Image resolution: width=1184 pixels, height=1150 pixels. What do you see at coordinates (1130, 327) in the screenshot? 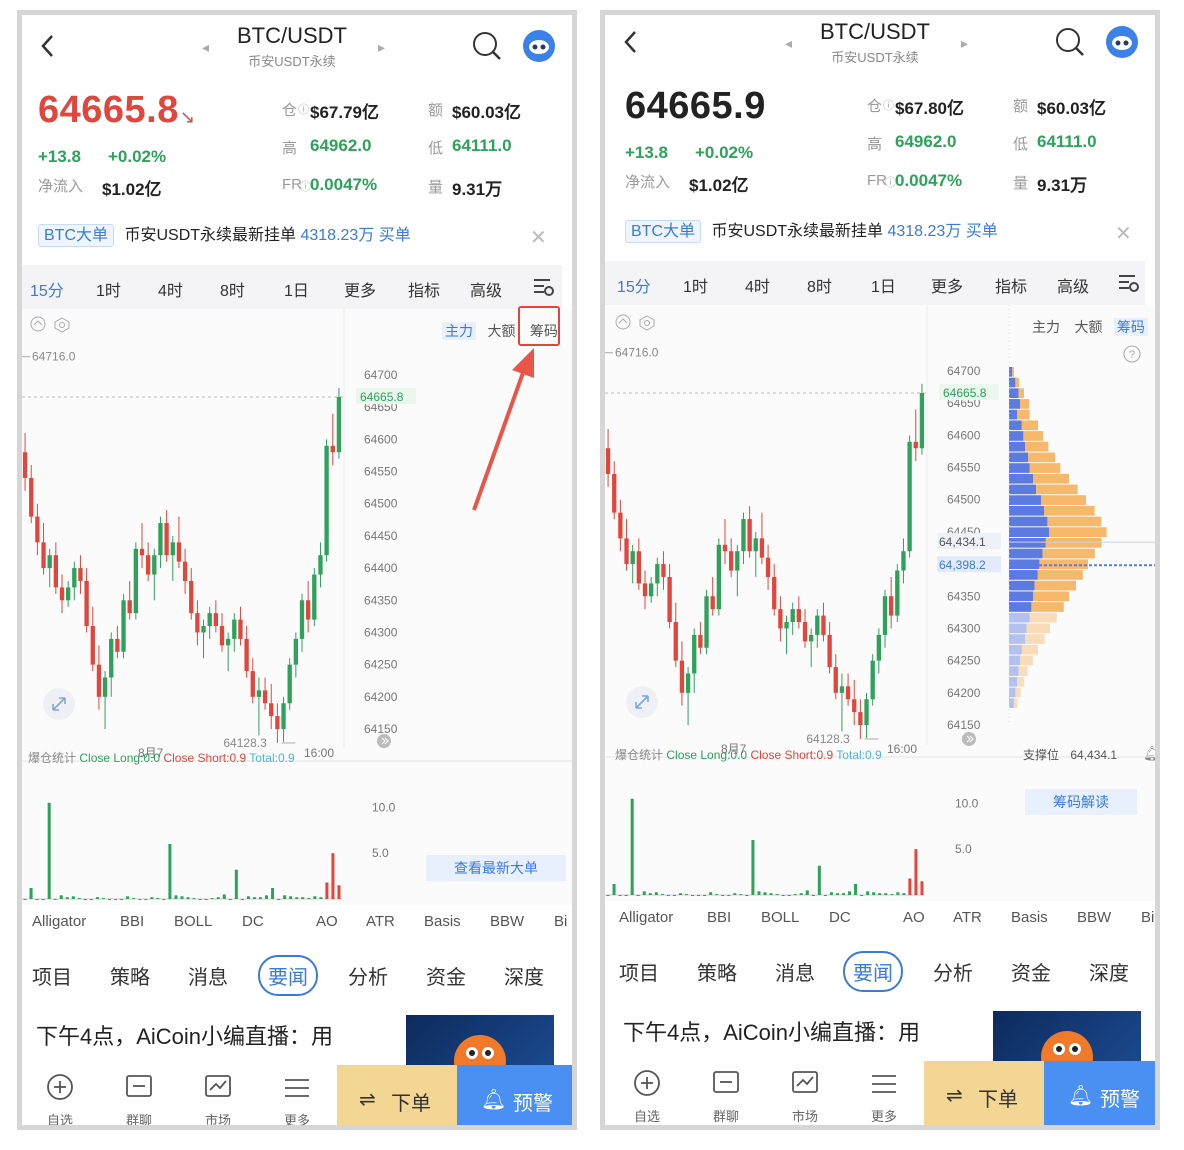
I see `mode-chips: 筹码` at bounding box center [1130, 327].